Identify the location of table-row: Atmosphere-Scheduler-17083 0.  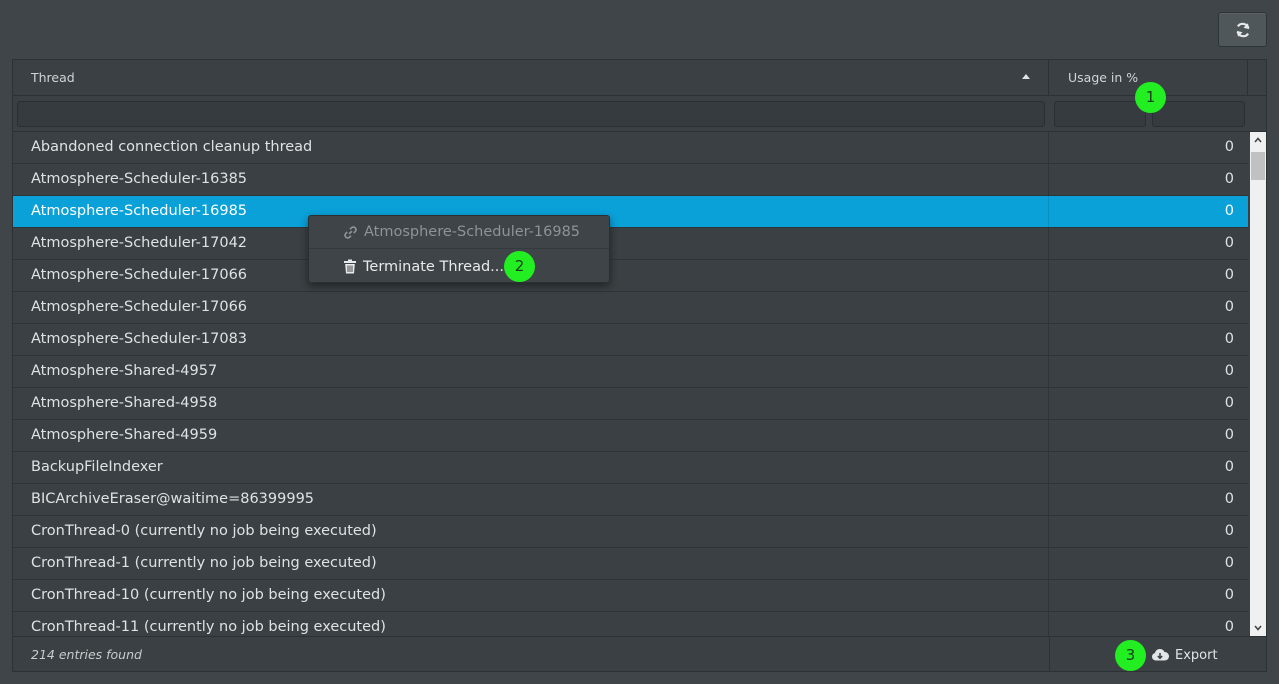
(630, 340).